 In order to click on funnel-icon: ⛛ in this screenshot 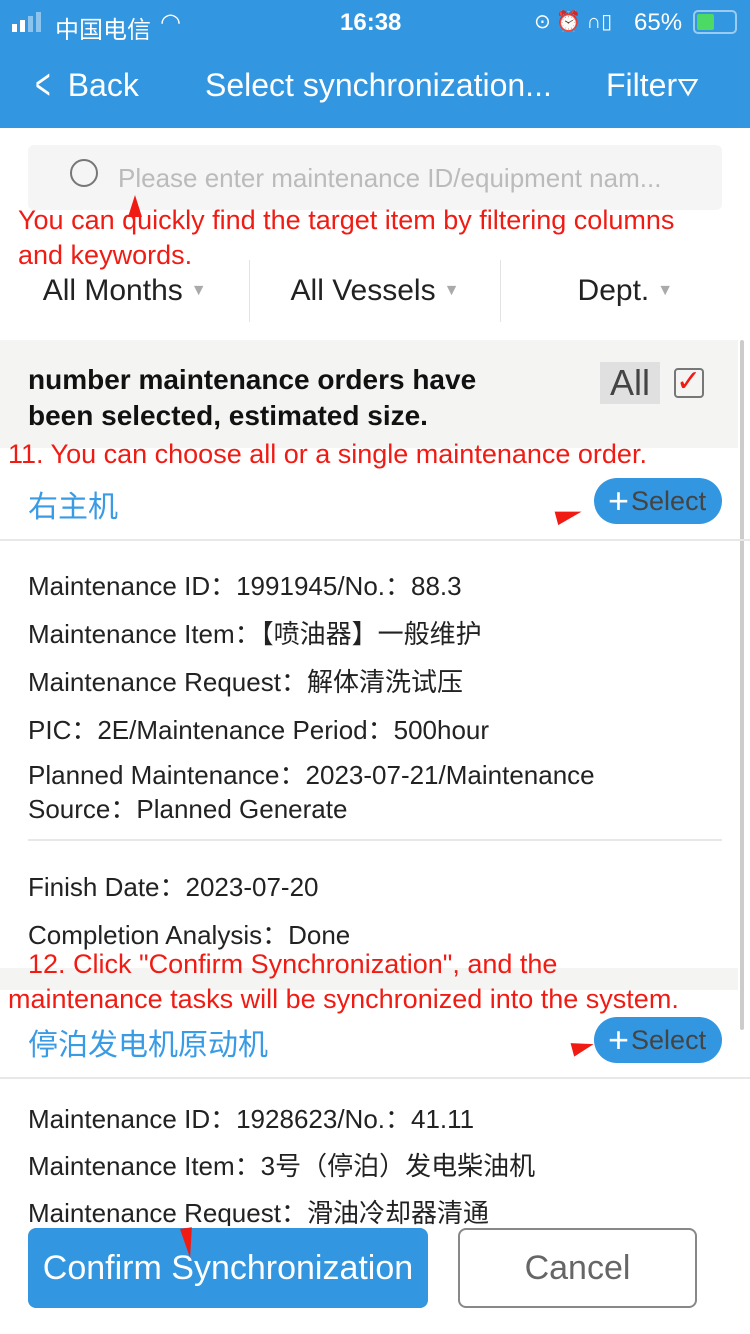, I will do `click(688, 87)`.